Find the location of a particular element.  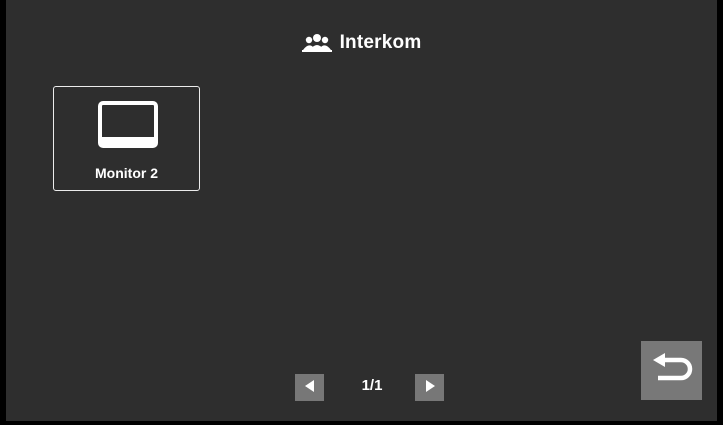

triangle-left-icon is located at coordinates (309, 388).